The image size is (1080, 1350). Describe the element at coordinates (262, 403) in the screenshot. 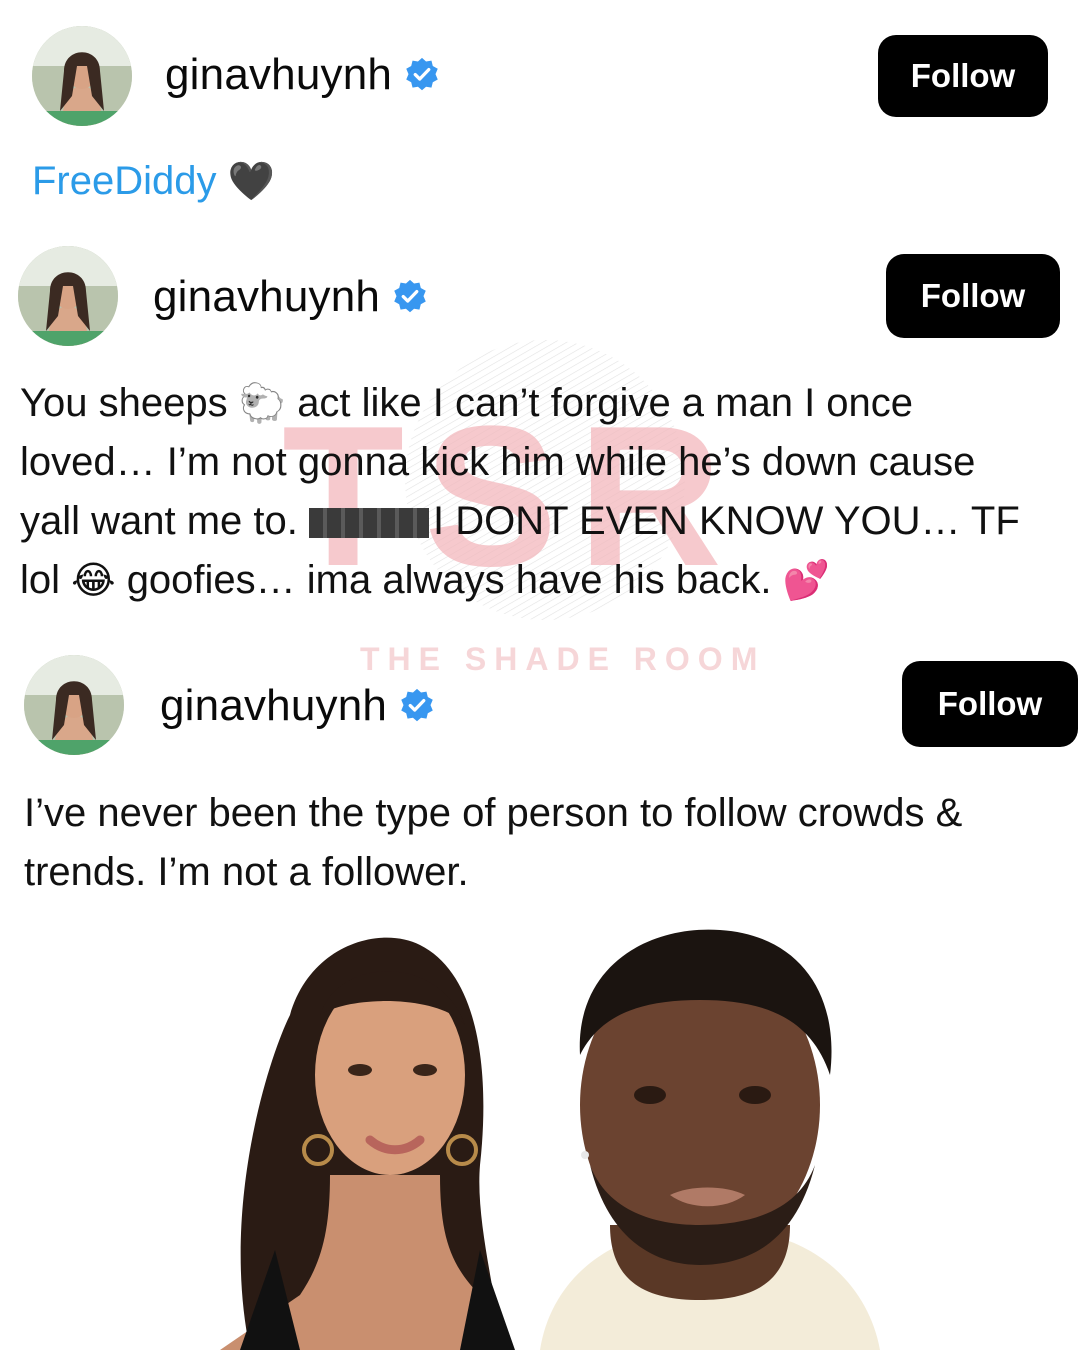

I see `sheep-emoji: 🐑` at that location.